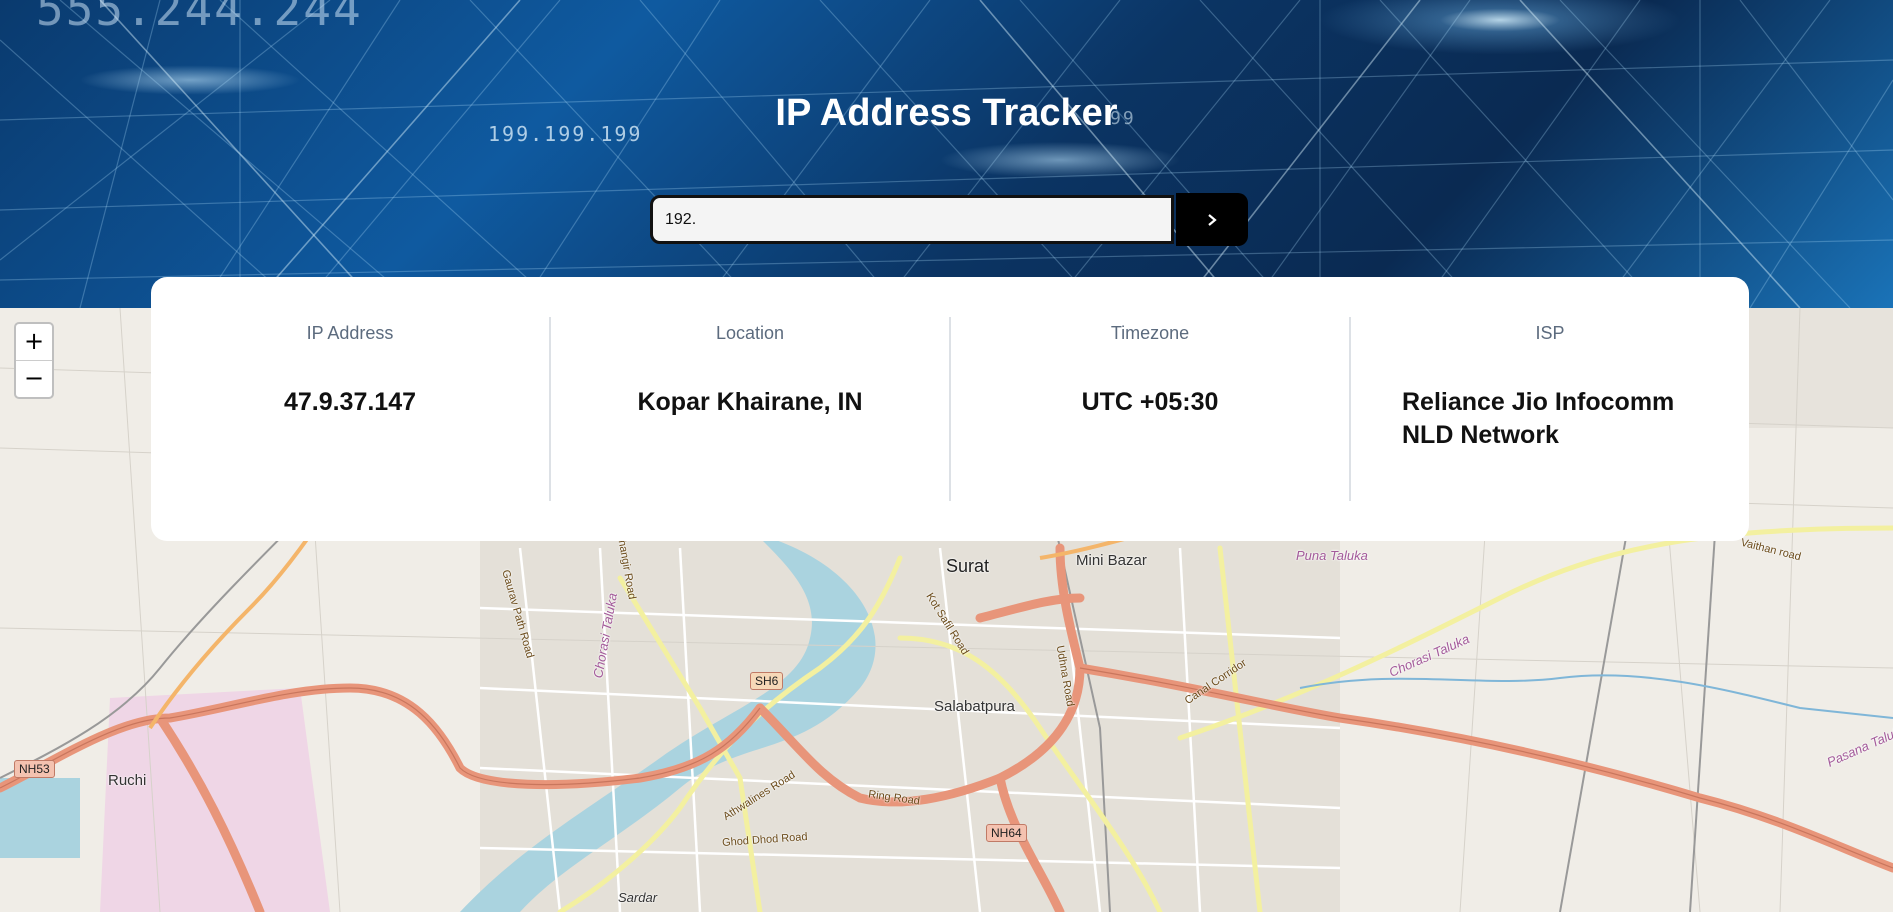 The image size is (1893, 912). I want to click on location-label: Location, so click(750, 333).